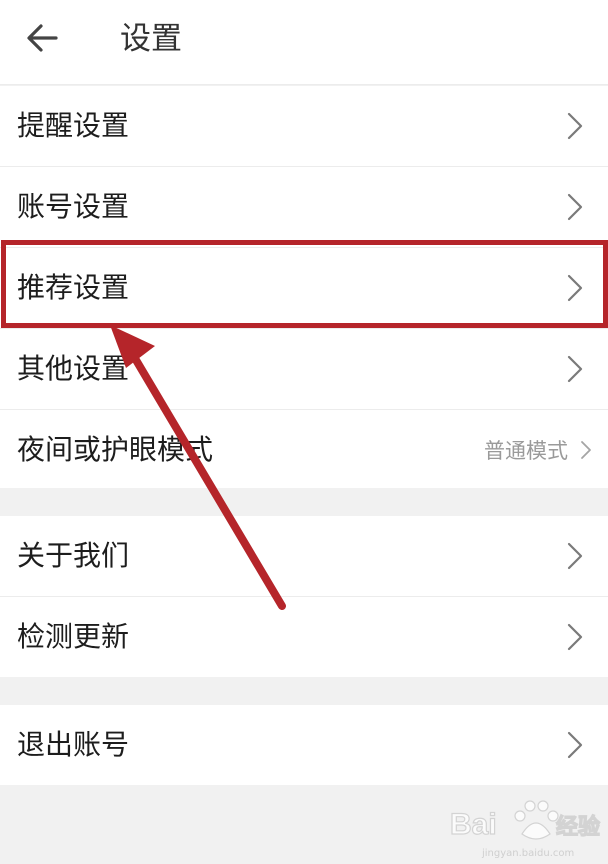 The image size is (608, 864). I want to click on settings-group-logout: 退出账号, so click(304, 745).